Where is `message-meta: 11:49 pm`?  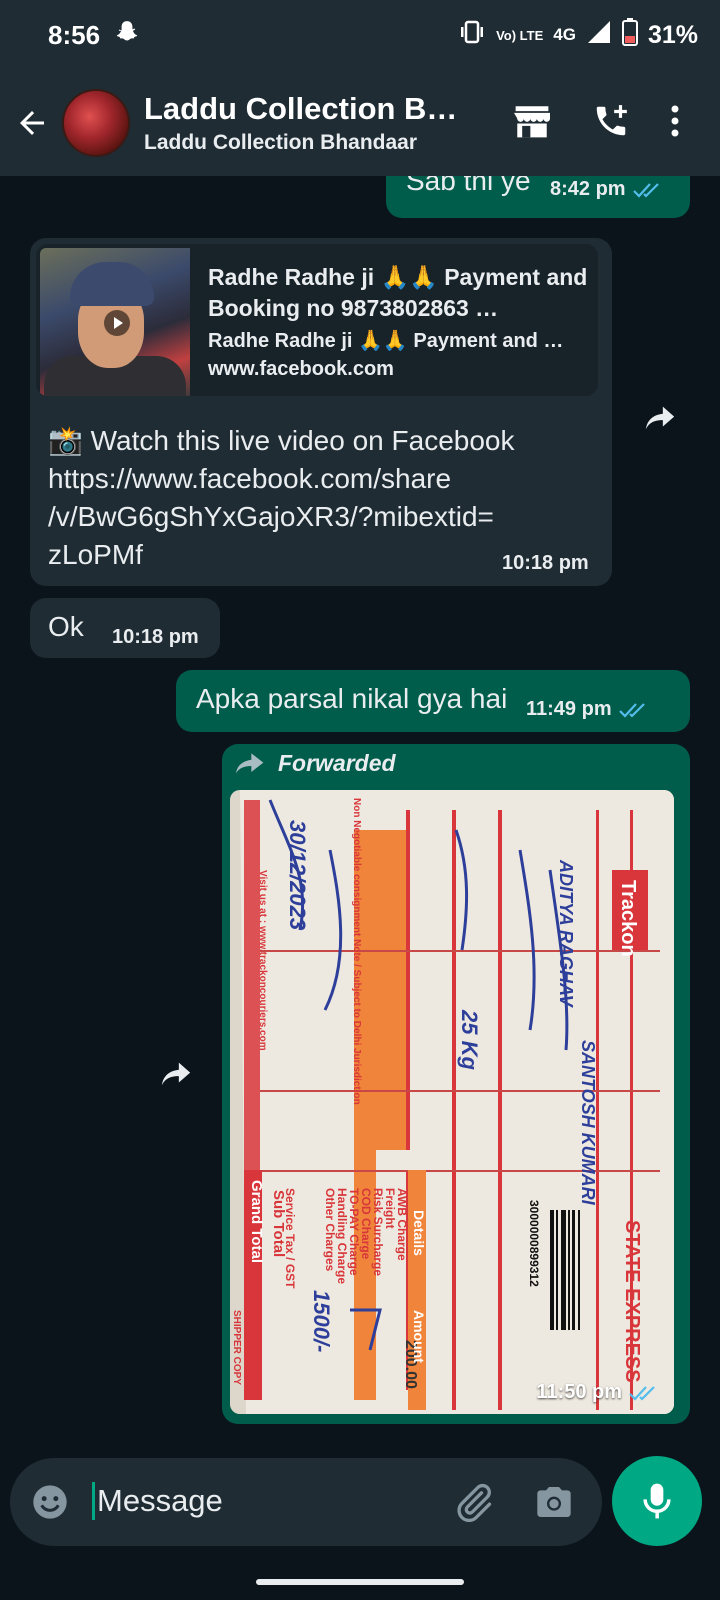 message-meta: 11:49 pm is located at coordinates (588, 709).